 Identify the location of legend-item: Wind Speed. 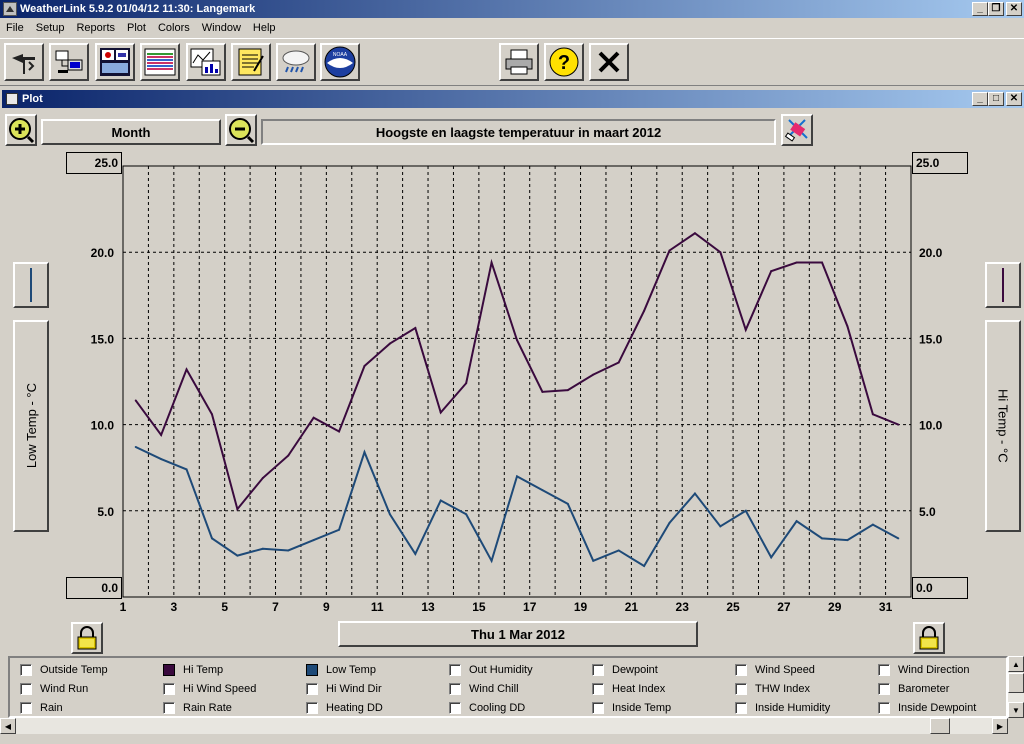
(775, 670).